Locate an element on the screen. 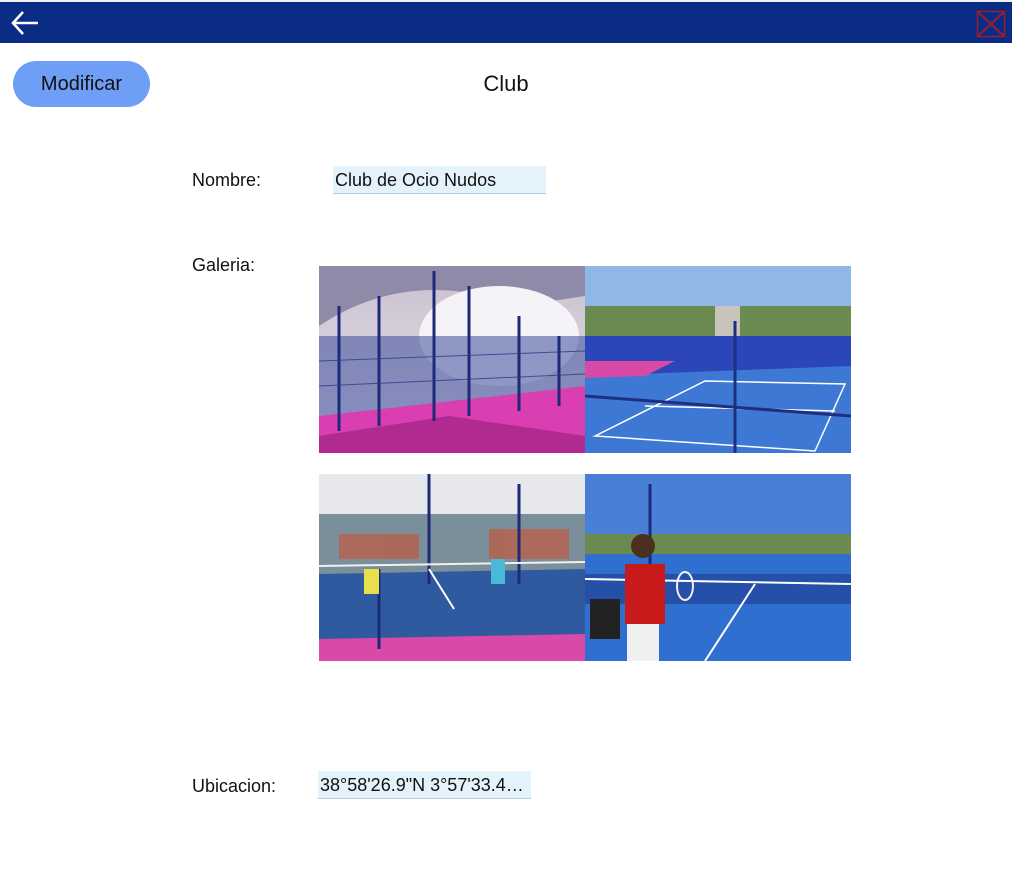 The height and width of the screenshot is (873, 1012). gallery-image-indoor-courts is located at coordinates (452, 359).